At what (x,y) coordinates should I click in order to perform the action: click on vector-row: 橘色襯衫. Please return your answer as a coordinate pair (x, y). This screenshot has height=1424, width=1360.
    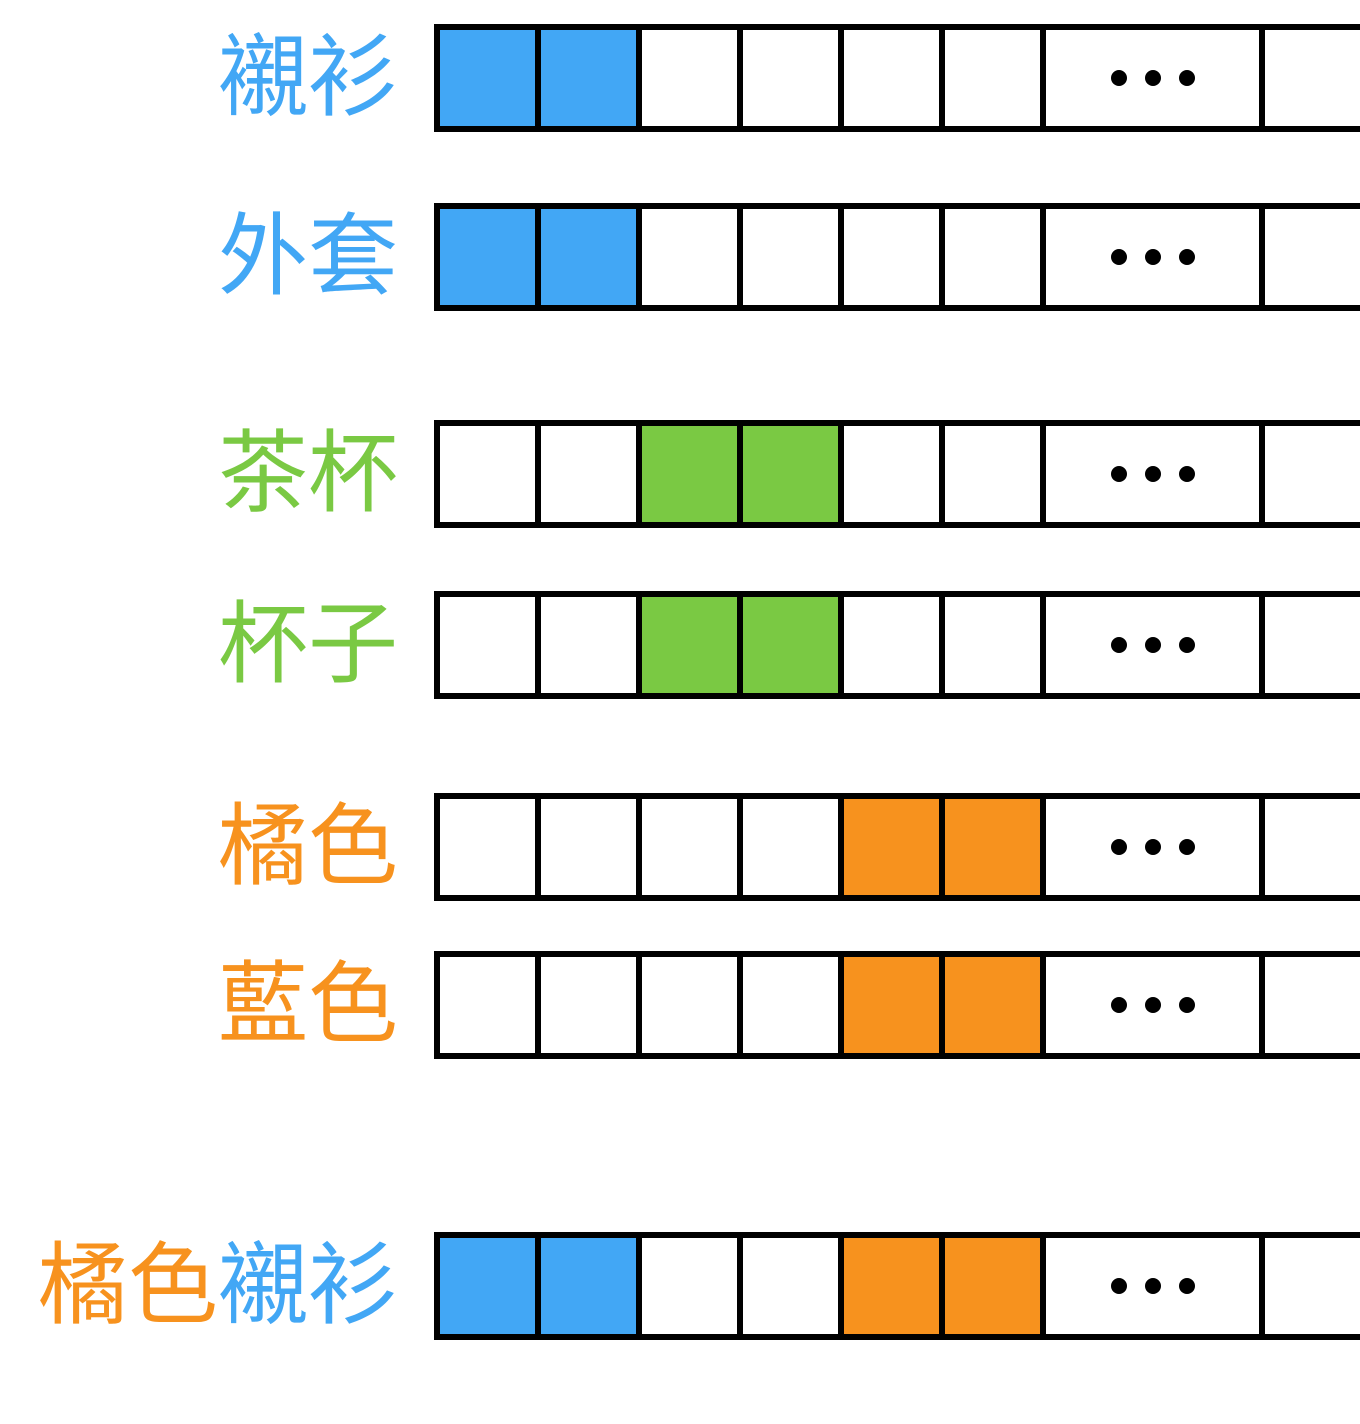
    Looking at the image, I should click on (680, 1286).